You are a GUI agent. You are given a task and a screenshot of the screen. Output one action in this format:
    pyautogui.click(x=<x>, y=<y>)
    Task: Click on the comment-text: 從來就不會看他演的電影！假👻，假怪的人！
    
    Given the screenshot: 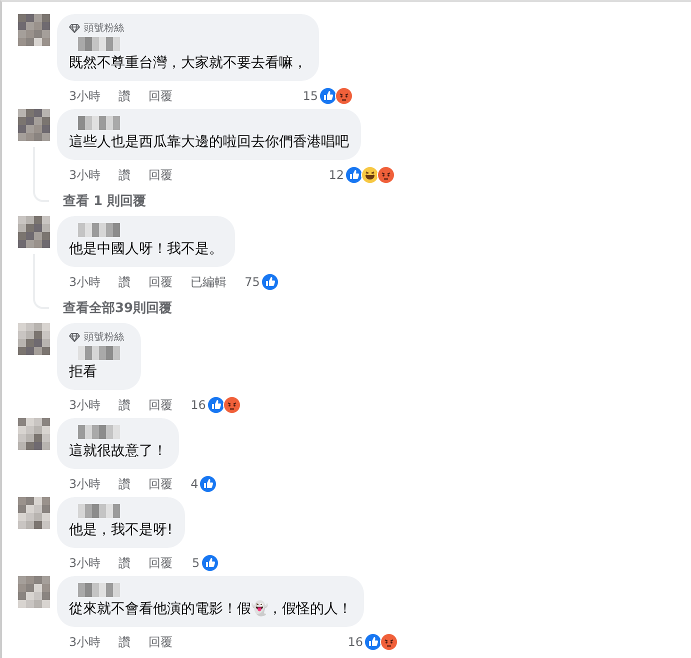 What is the action you would take?
    pyautogui.click(x=210, y=609)
    